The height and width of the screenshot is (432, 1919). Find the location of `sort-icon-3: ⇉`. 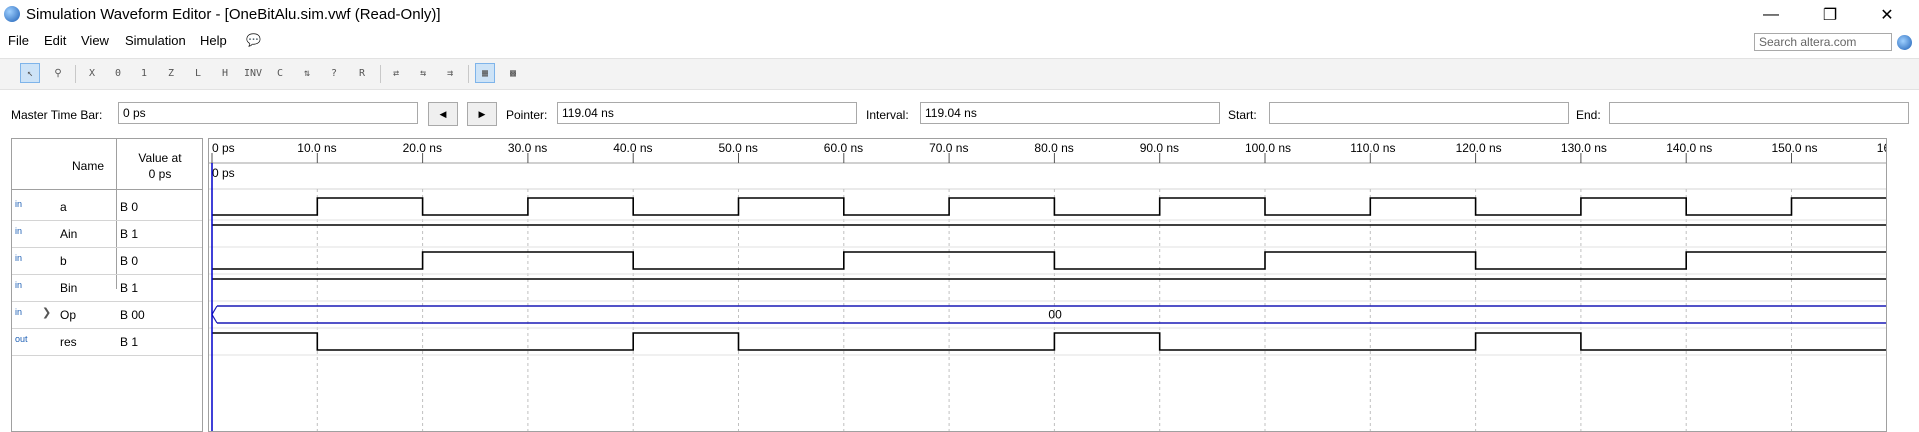

sort-icon-3: ⇉ is located at coordinates (450, 73).